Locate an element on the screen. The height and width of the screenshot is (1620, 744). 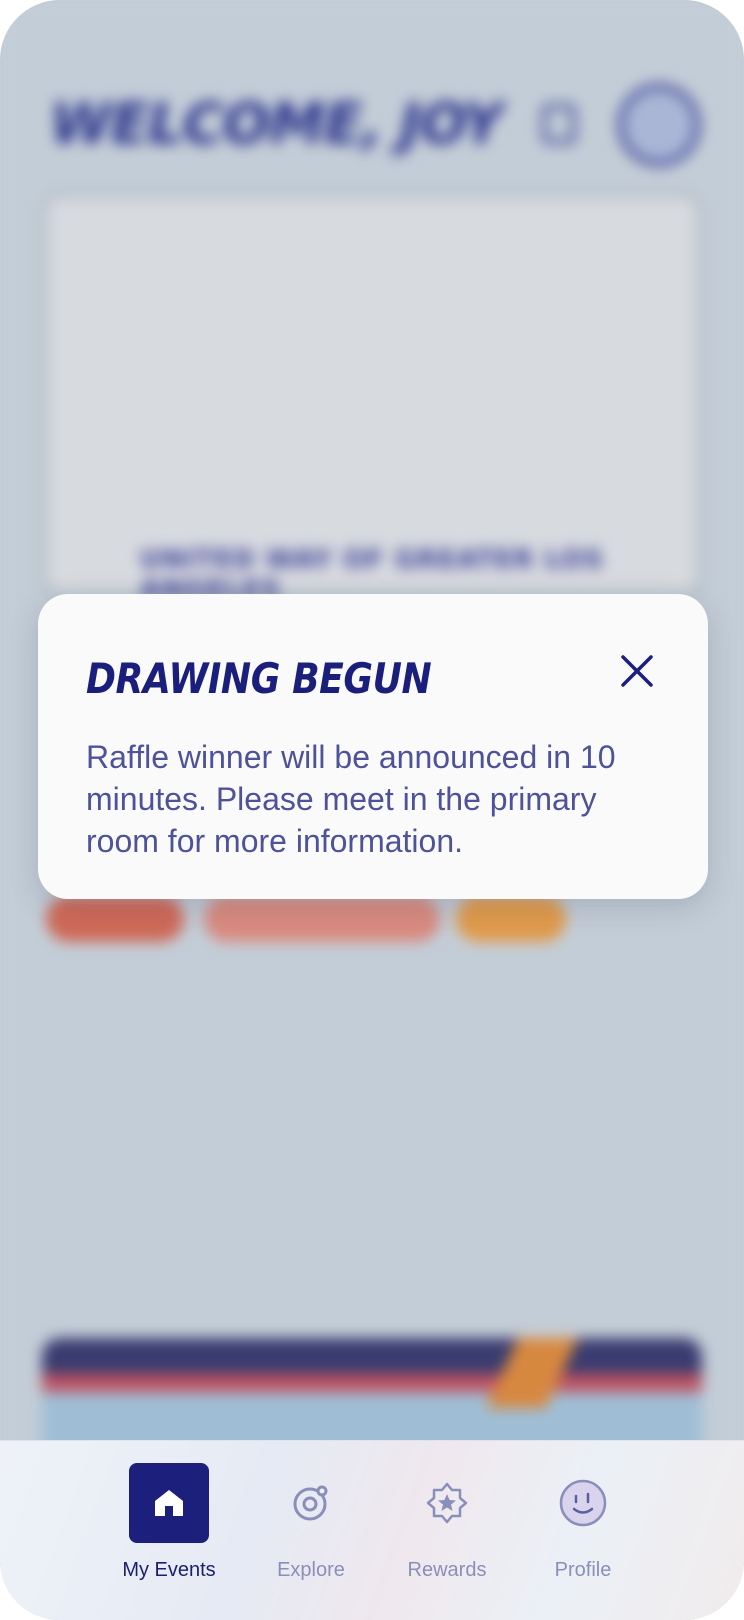
tab-explore: Explore is located at coordinates (311, 1533).